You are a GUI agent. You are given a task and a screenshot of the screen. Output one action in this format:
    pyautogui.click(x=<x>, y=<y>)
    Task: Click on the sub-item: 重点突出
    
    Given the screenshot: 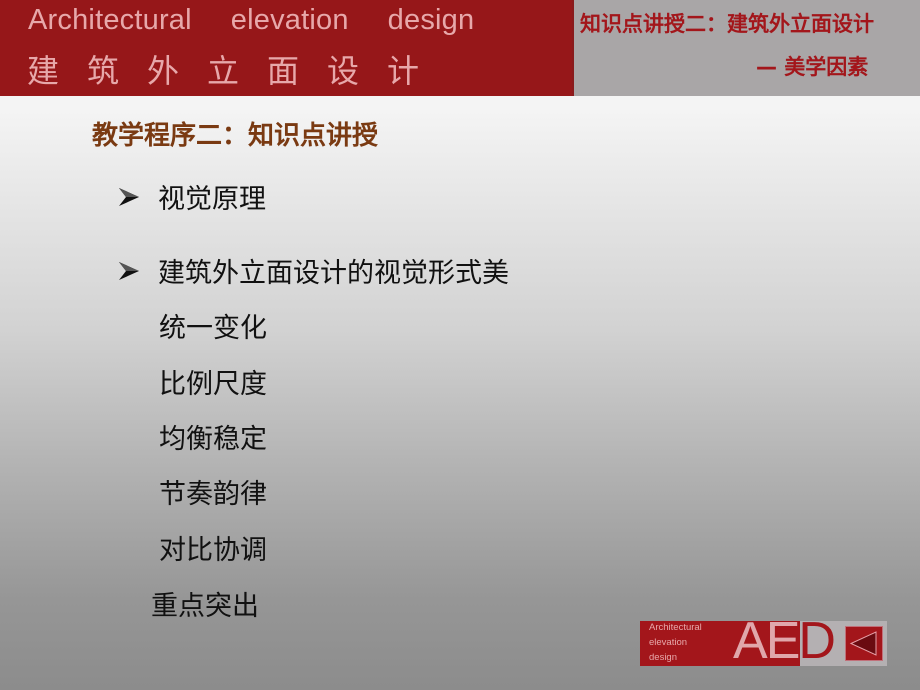 What is the action you would take?
    pyautogui.click(x=205, y=606)
    